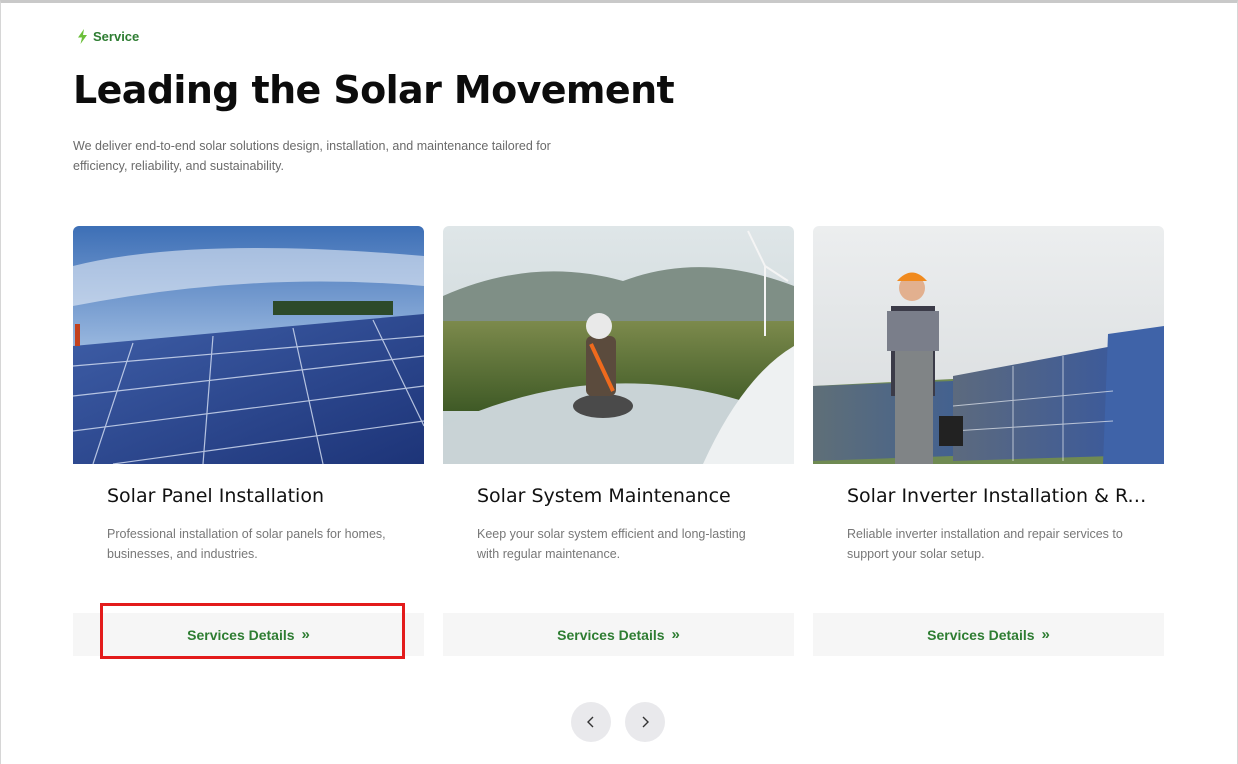 The height and width of the screenshot is (764, 1238). Describe the element at coordinates (988, 345) in the screenshot. I see `solar-inverter-installation-image` at that location.